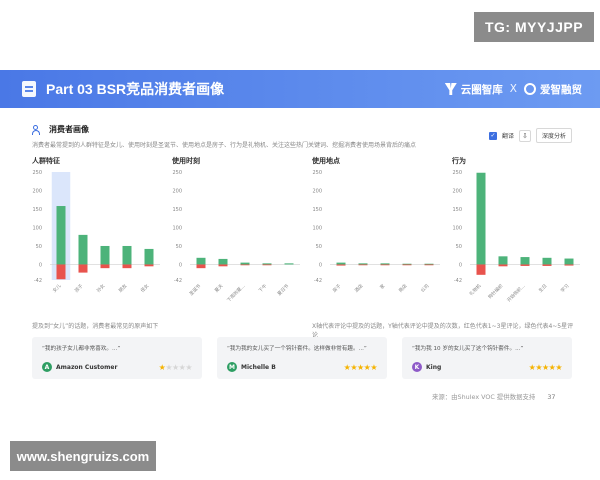  Describe the element at coordinates (359, 288) in the screenshot. I see `x-tick-label: 酒店` at that location.